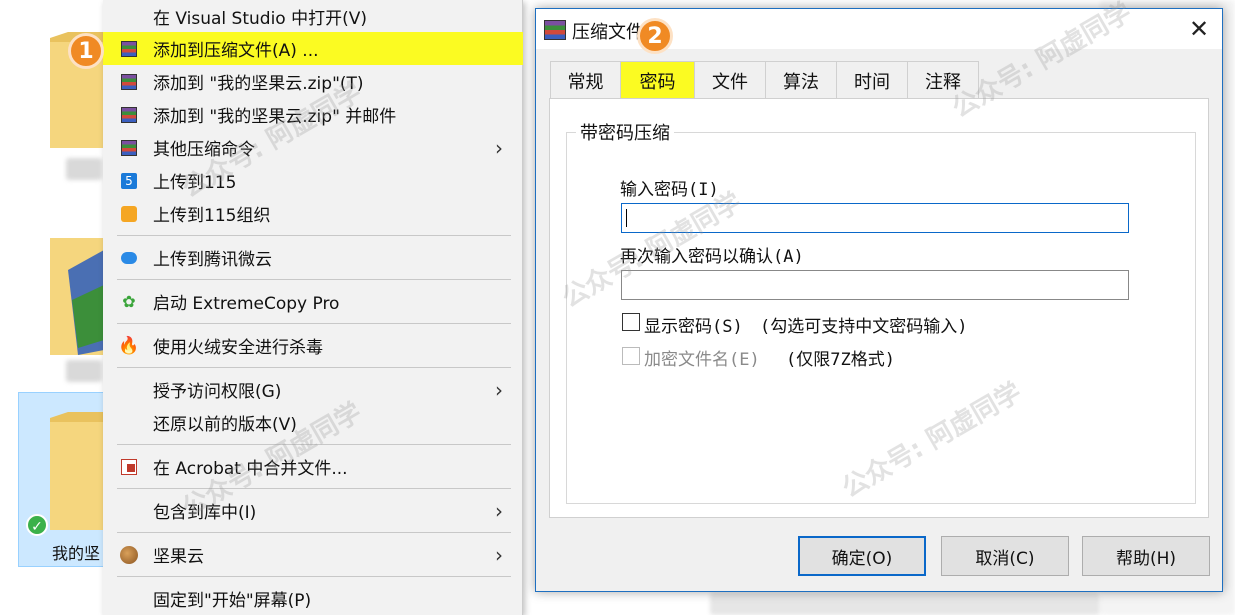  I want to click on tab-time: 时间, so click(872, 80).